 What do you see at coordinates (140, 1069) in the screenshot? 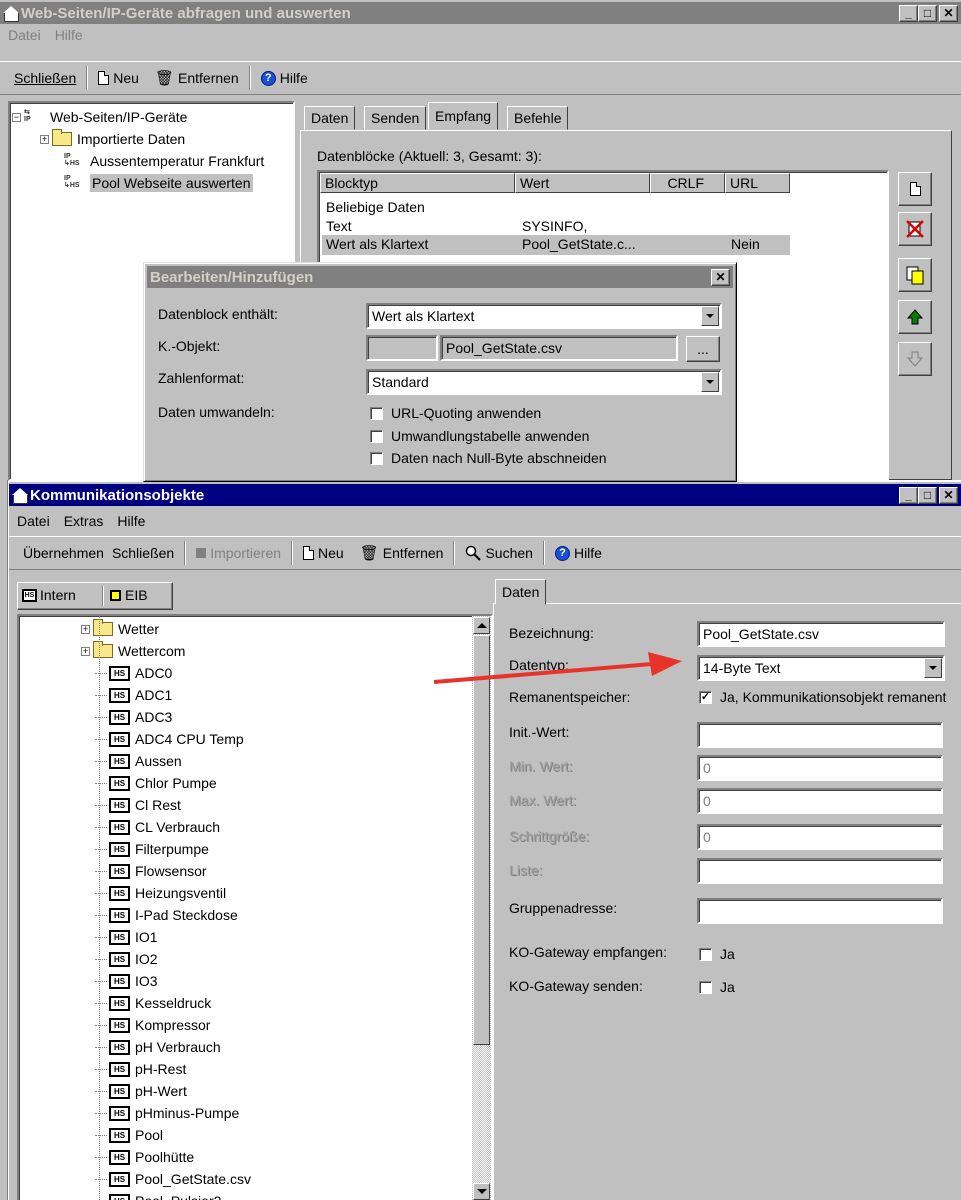
I see `tree-object: HS pH-Rest` at bounding box center [140, 1069].